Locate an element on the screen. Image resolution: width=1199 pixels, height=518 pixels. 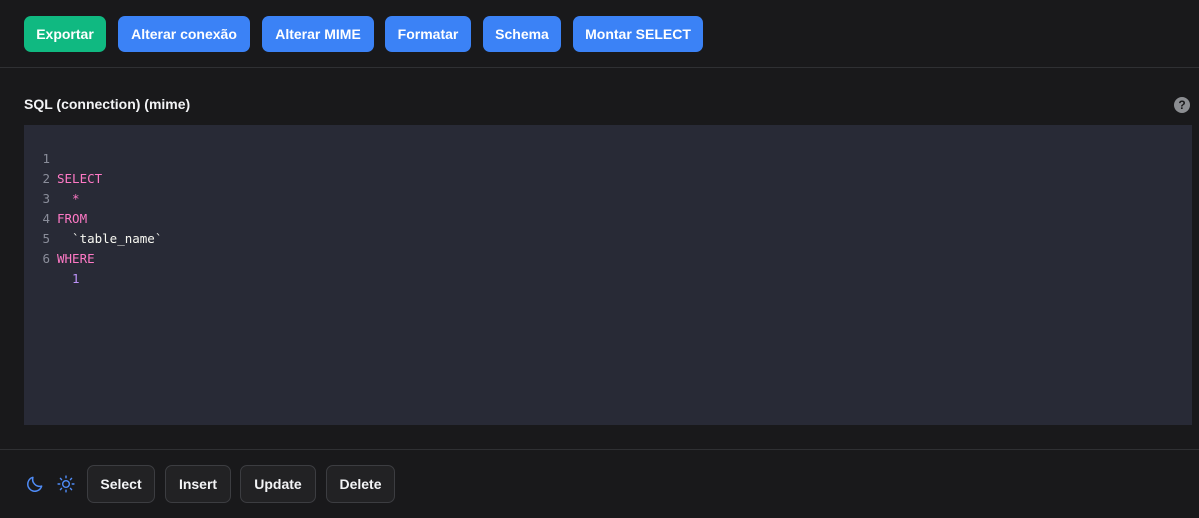
select-template-button: Select is located at coordinates (121, 484).